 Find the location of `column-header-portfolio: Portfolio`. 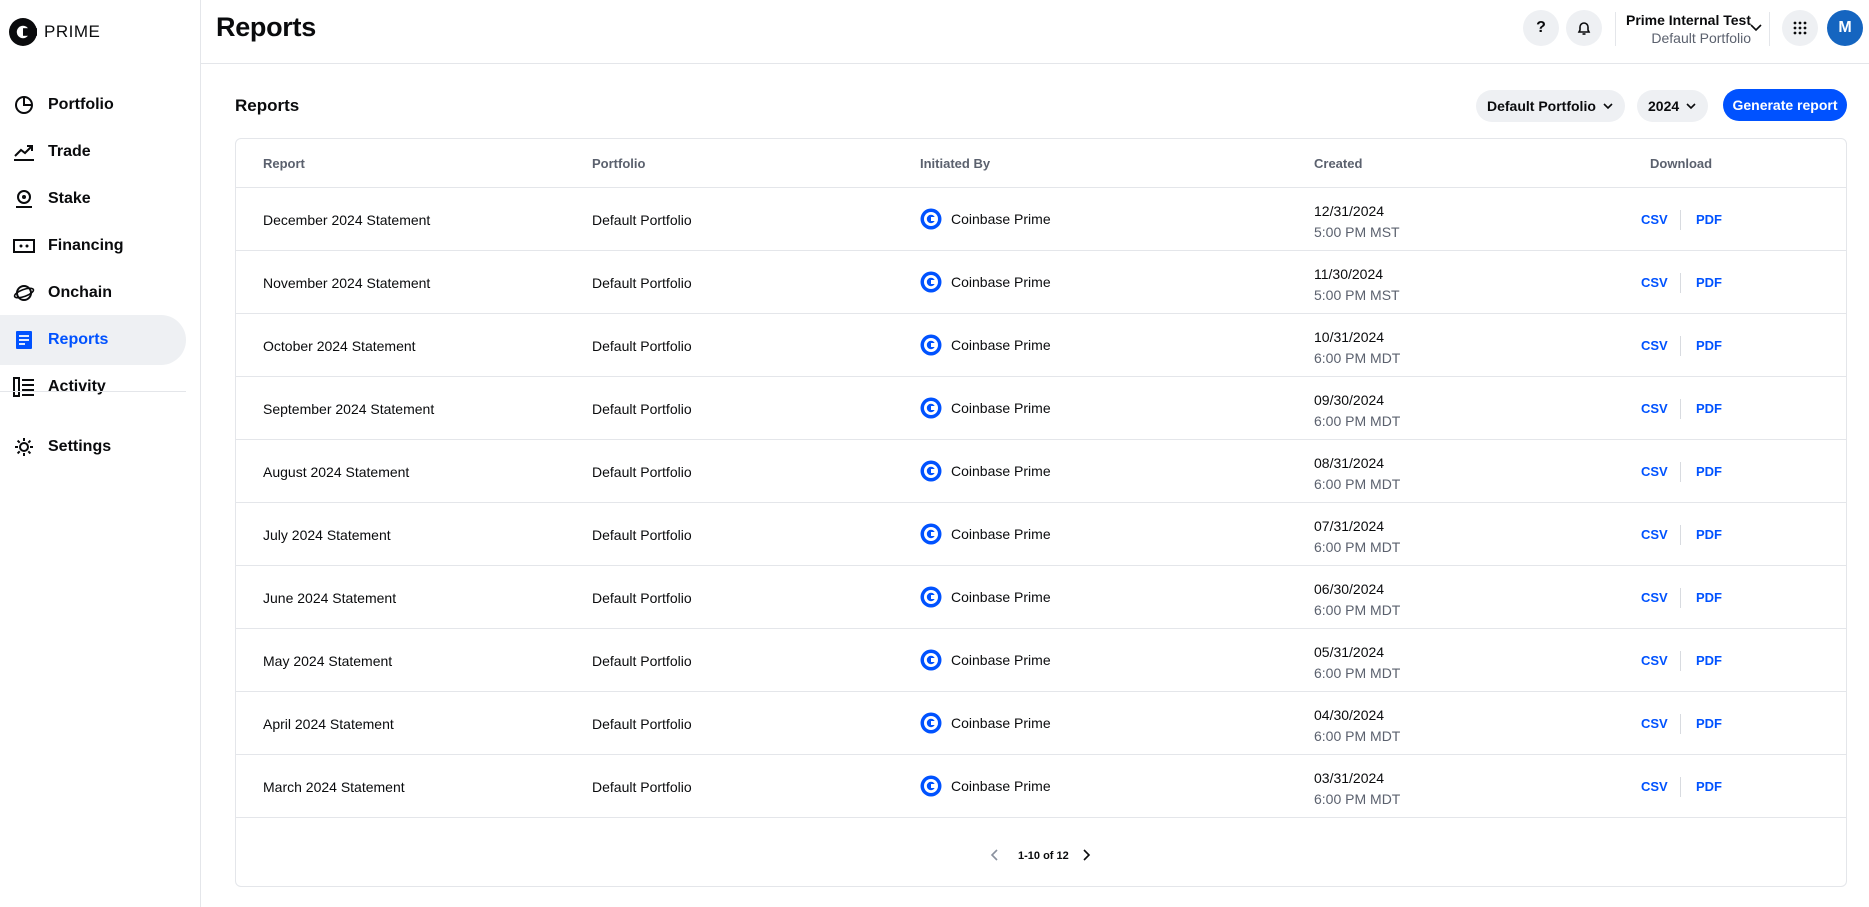

column-header-portfolio: Portfolio is located at coordinates (619, 163).